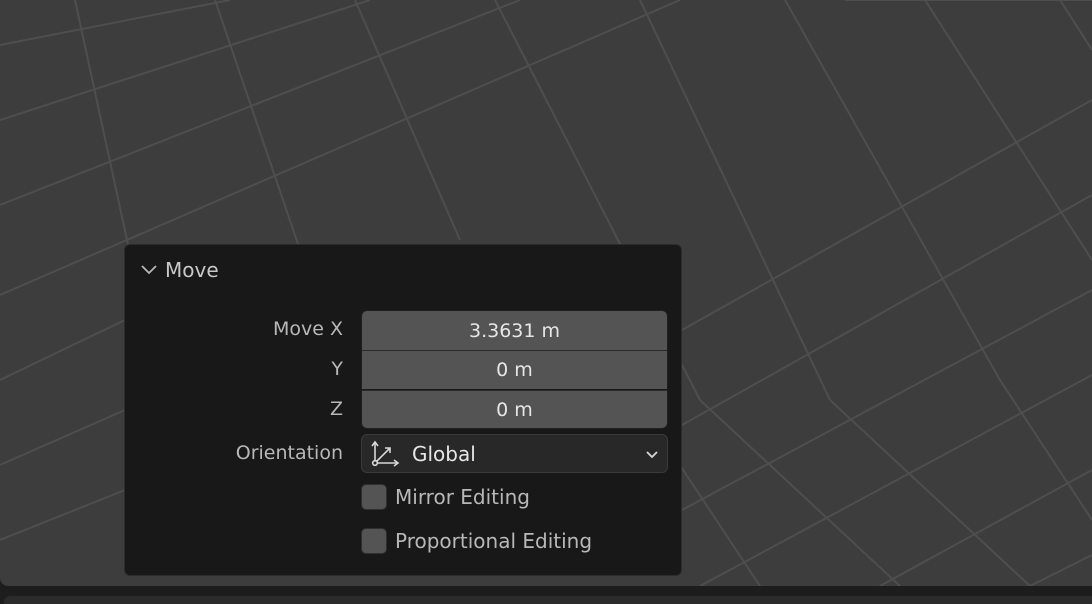  I want to click on bottom-region, so click(546, 595).